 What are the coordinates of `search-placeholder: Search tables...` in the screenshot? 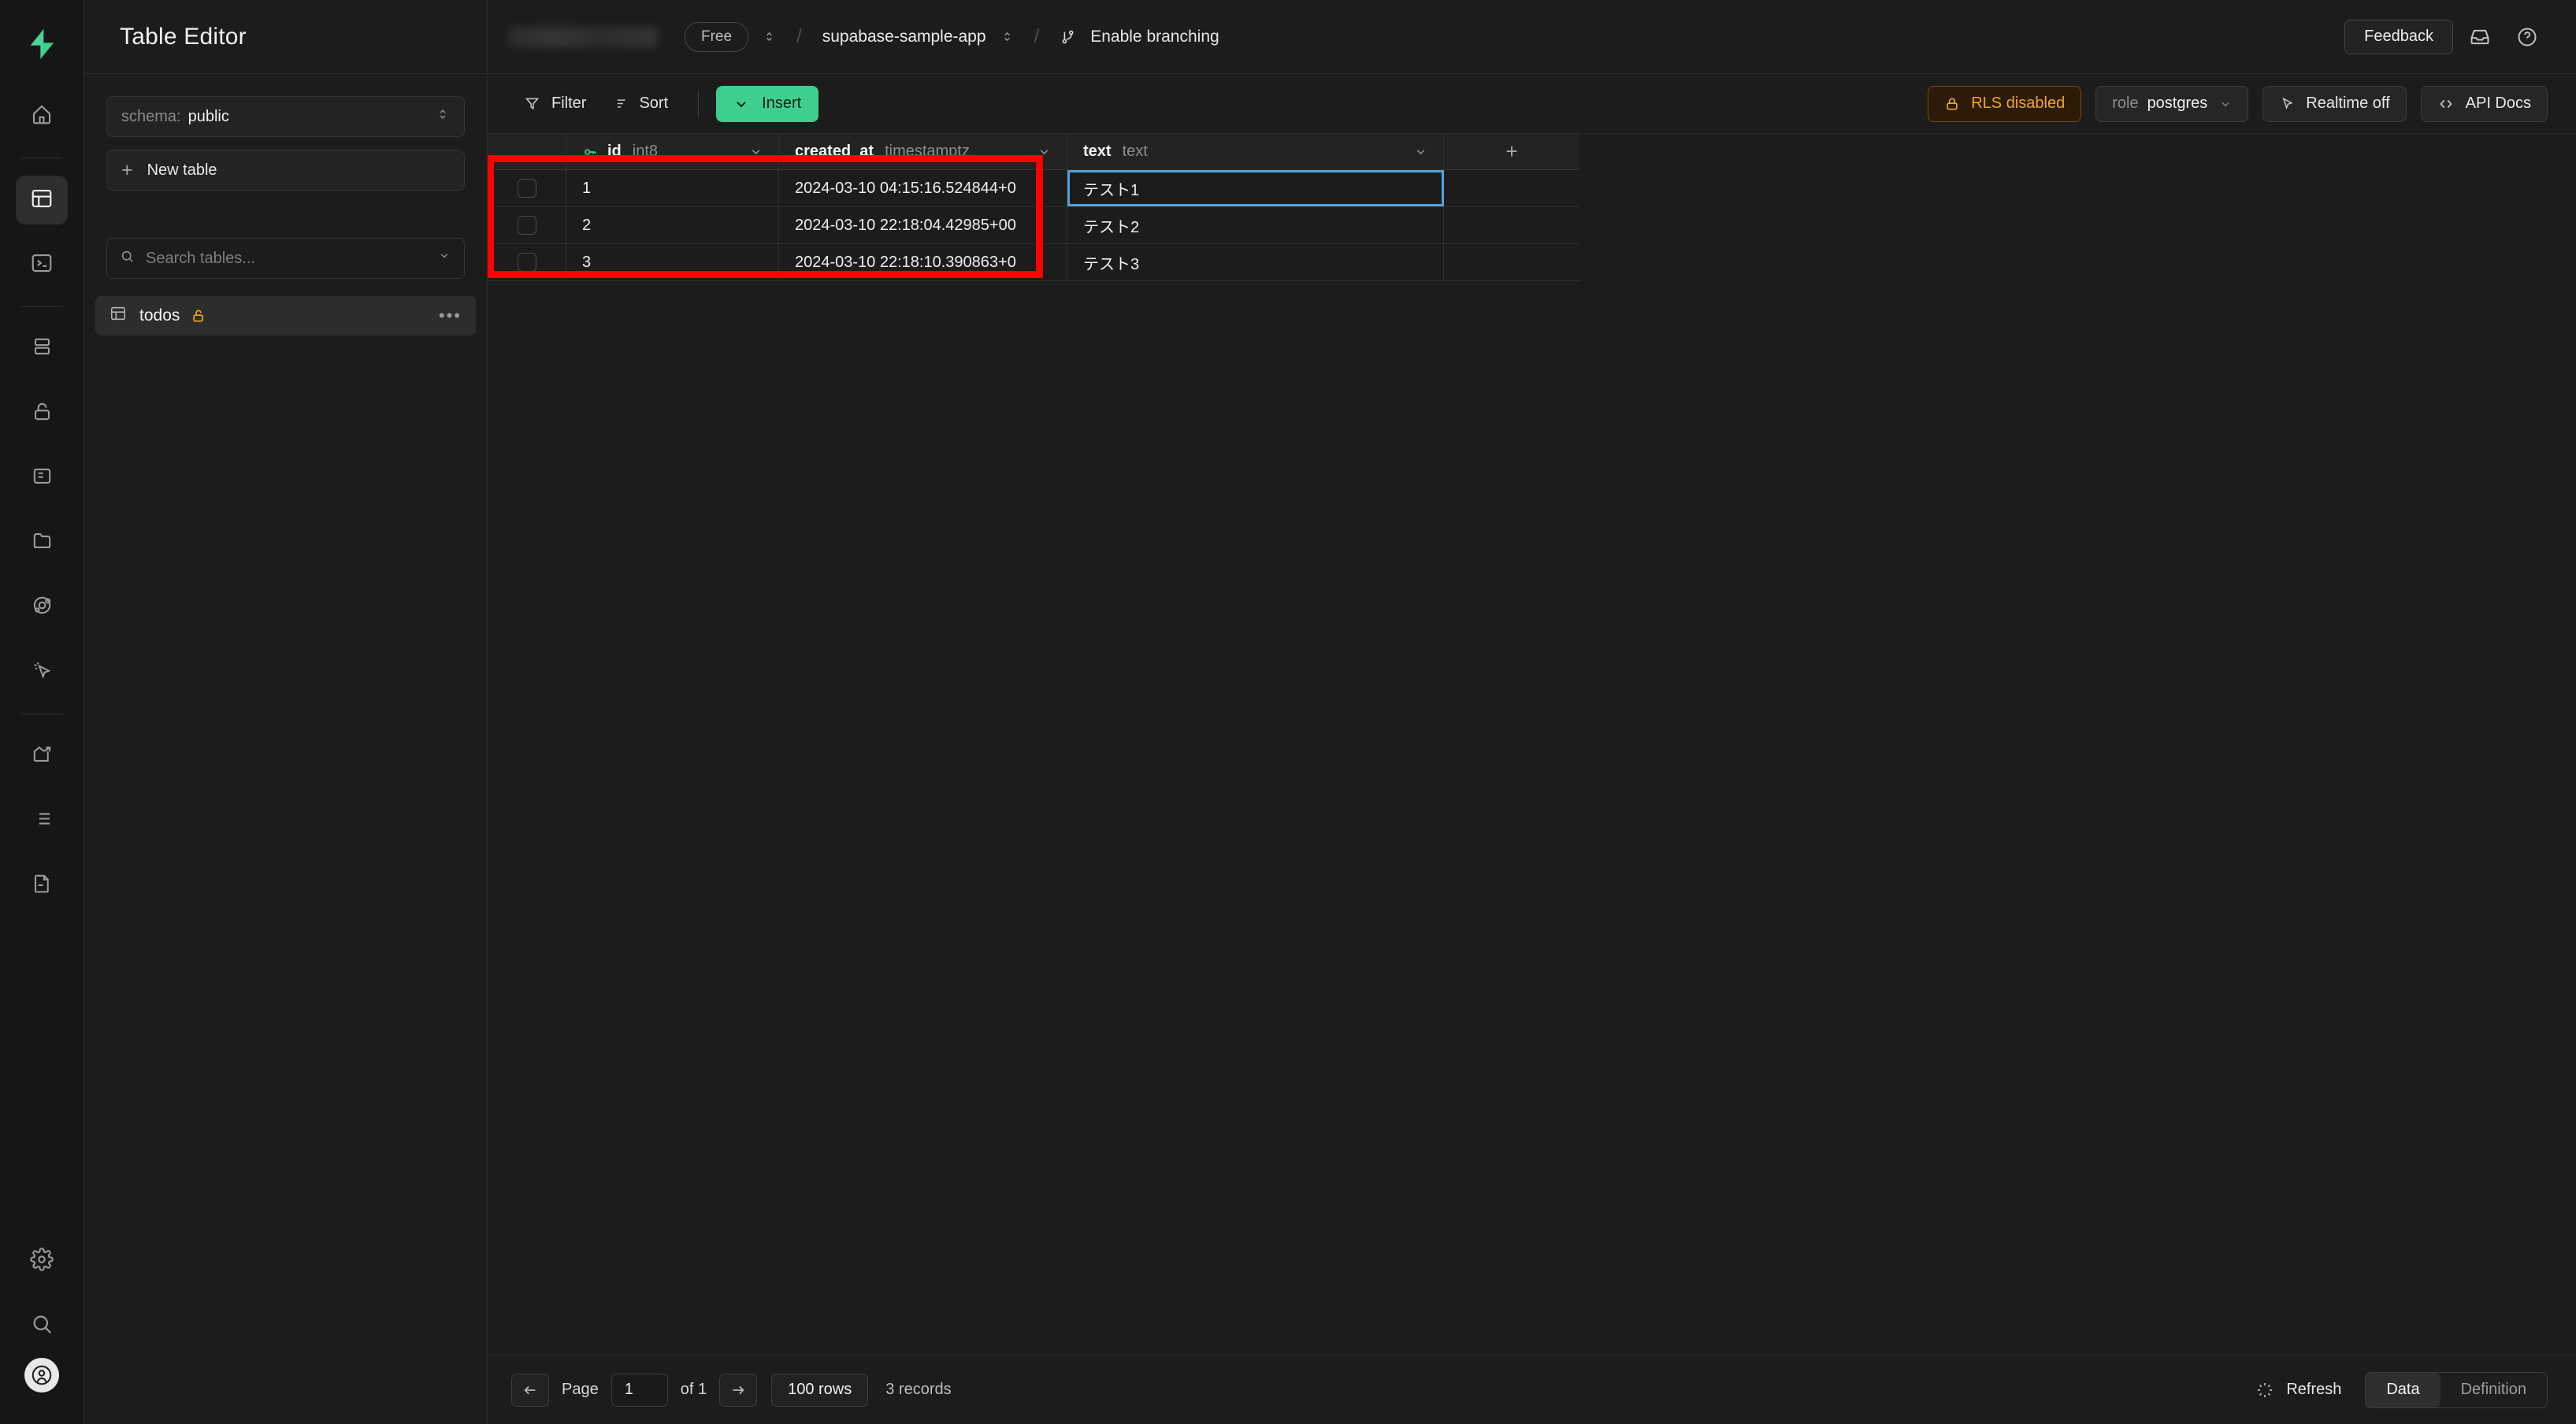 It's located at (200, 258).